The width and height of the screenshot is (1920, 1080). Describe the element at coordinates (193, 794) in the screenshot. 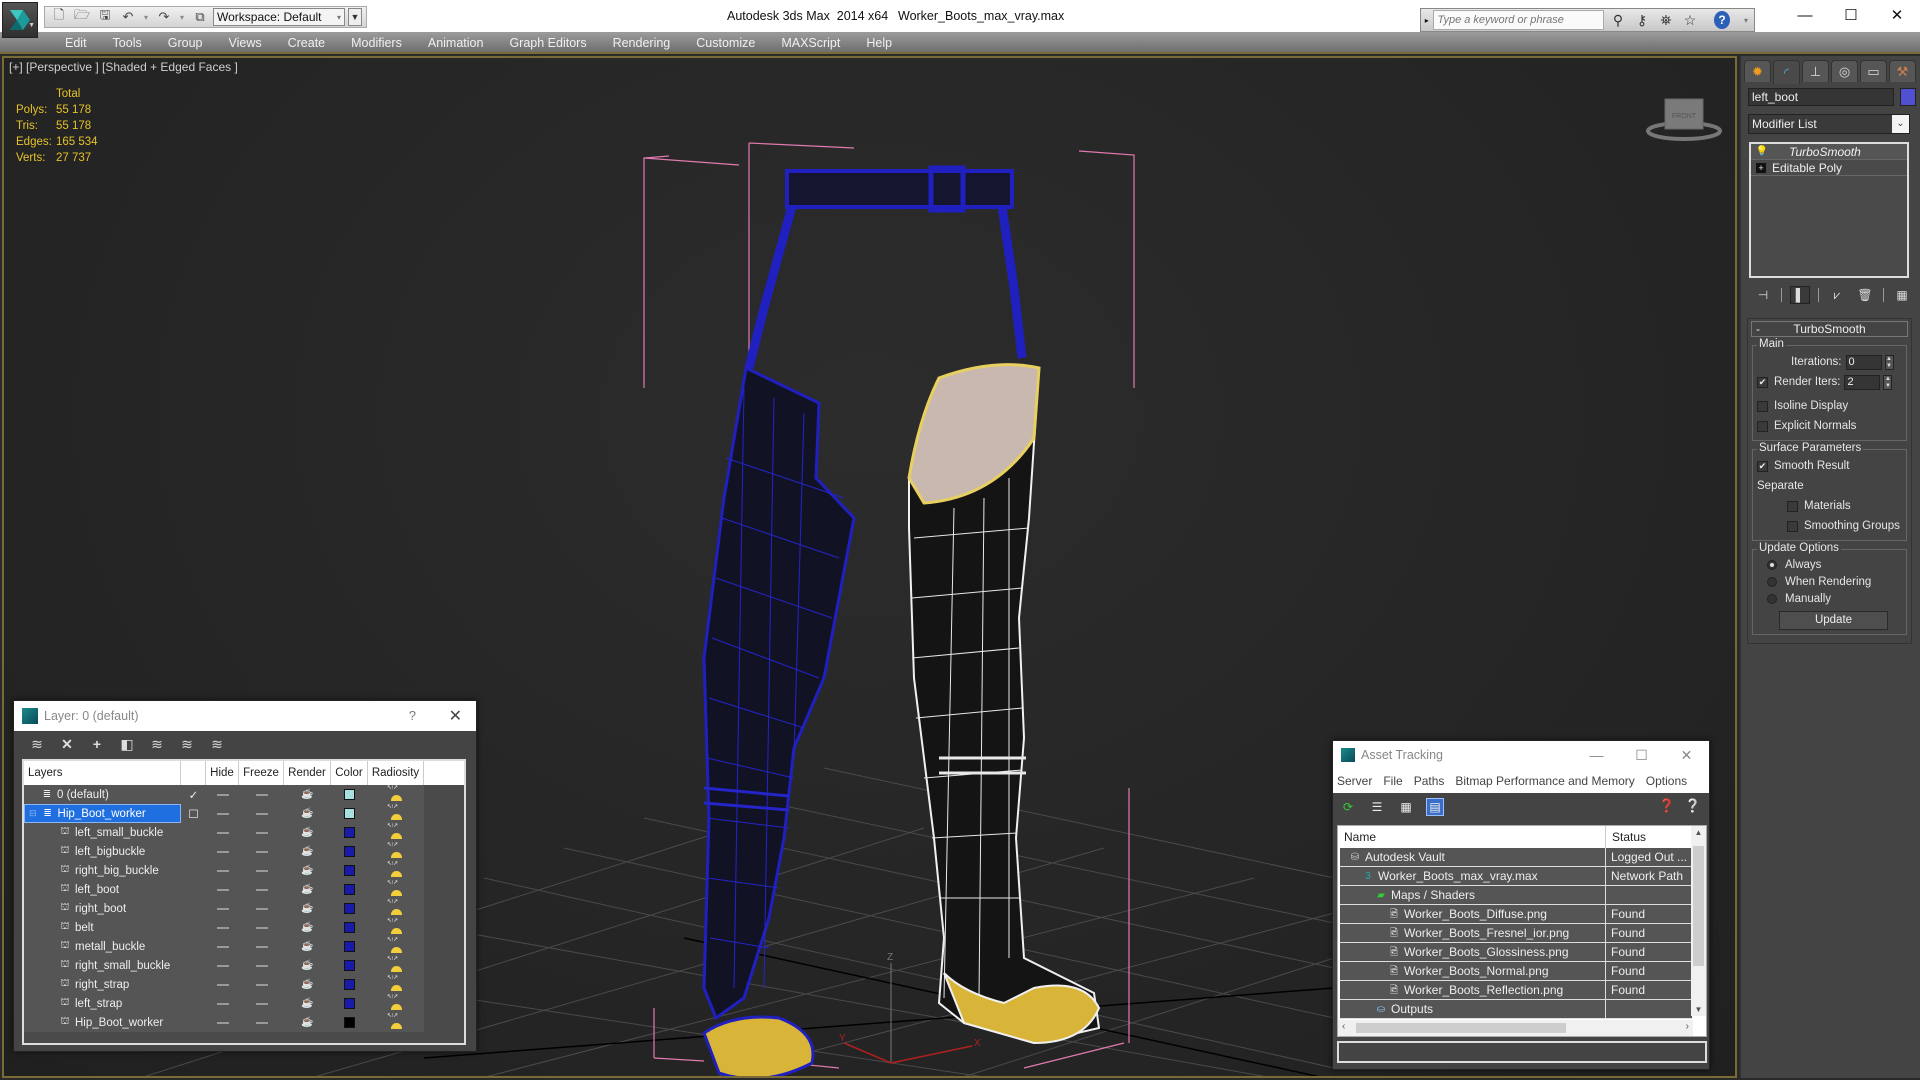

I see `current-layer-cell: ✓` at that location.